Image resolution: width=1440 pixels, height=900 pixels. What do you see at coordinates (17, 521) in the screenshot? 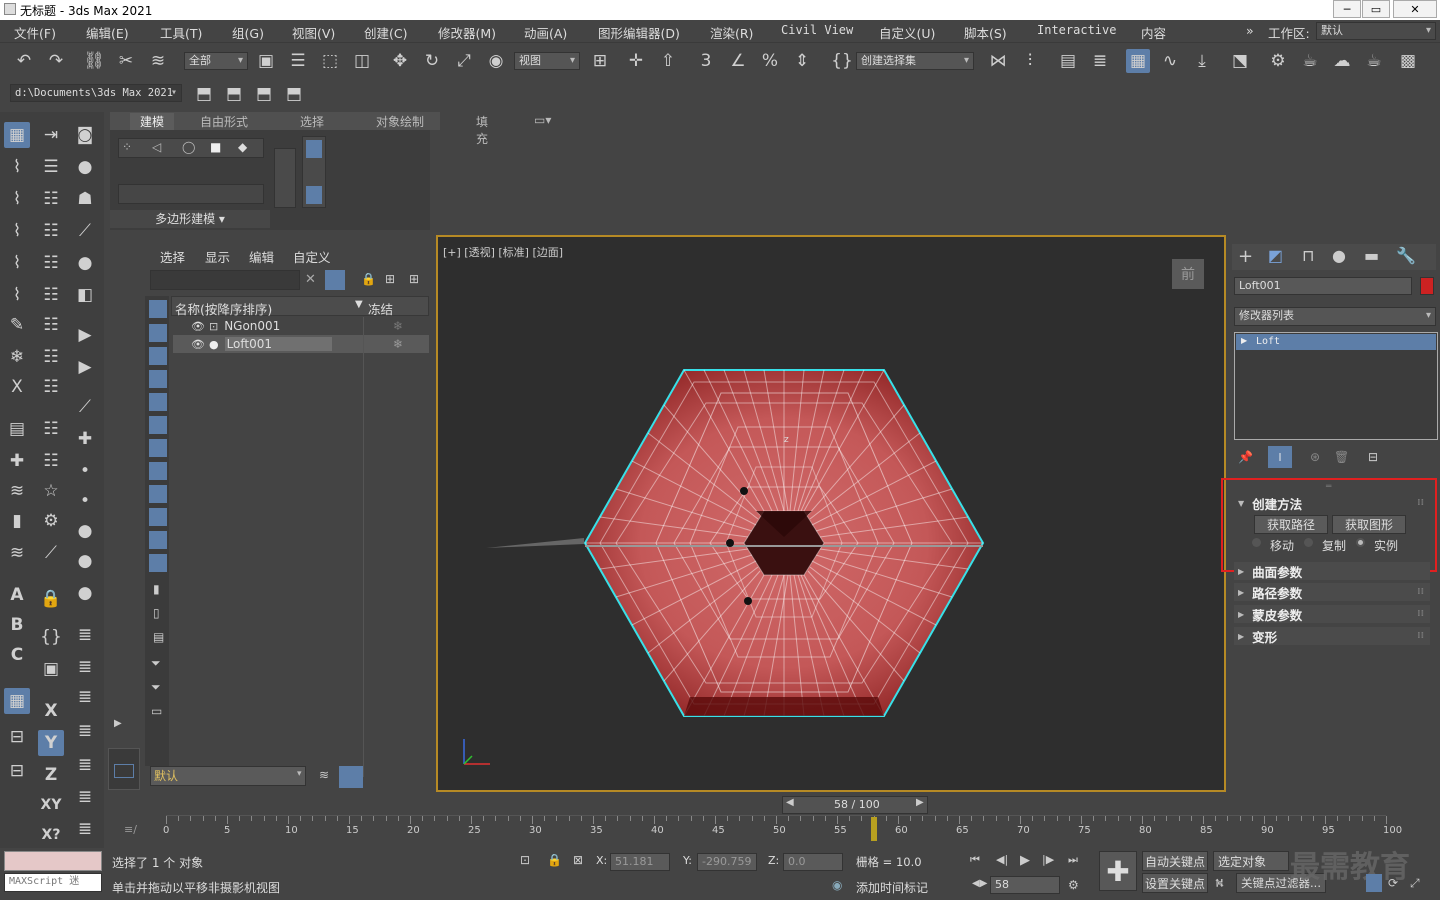
I see `select-tool-icon: ▮` at bounding box center [17, 521].